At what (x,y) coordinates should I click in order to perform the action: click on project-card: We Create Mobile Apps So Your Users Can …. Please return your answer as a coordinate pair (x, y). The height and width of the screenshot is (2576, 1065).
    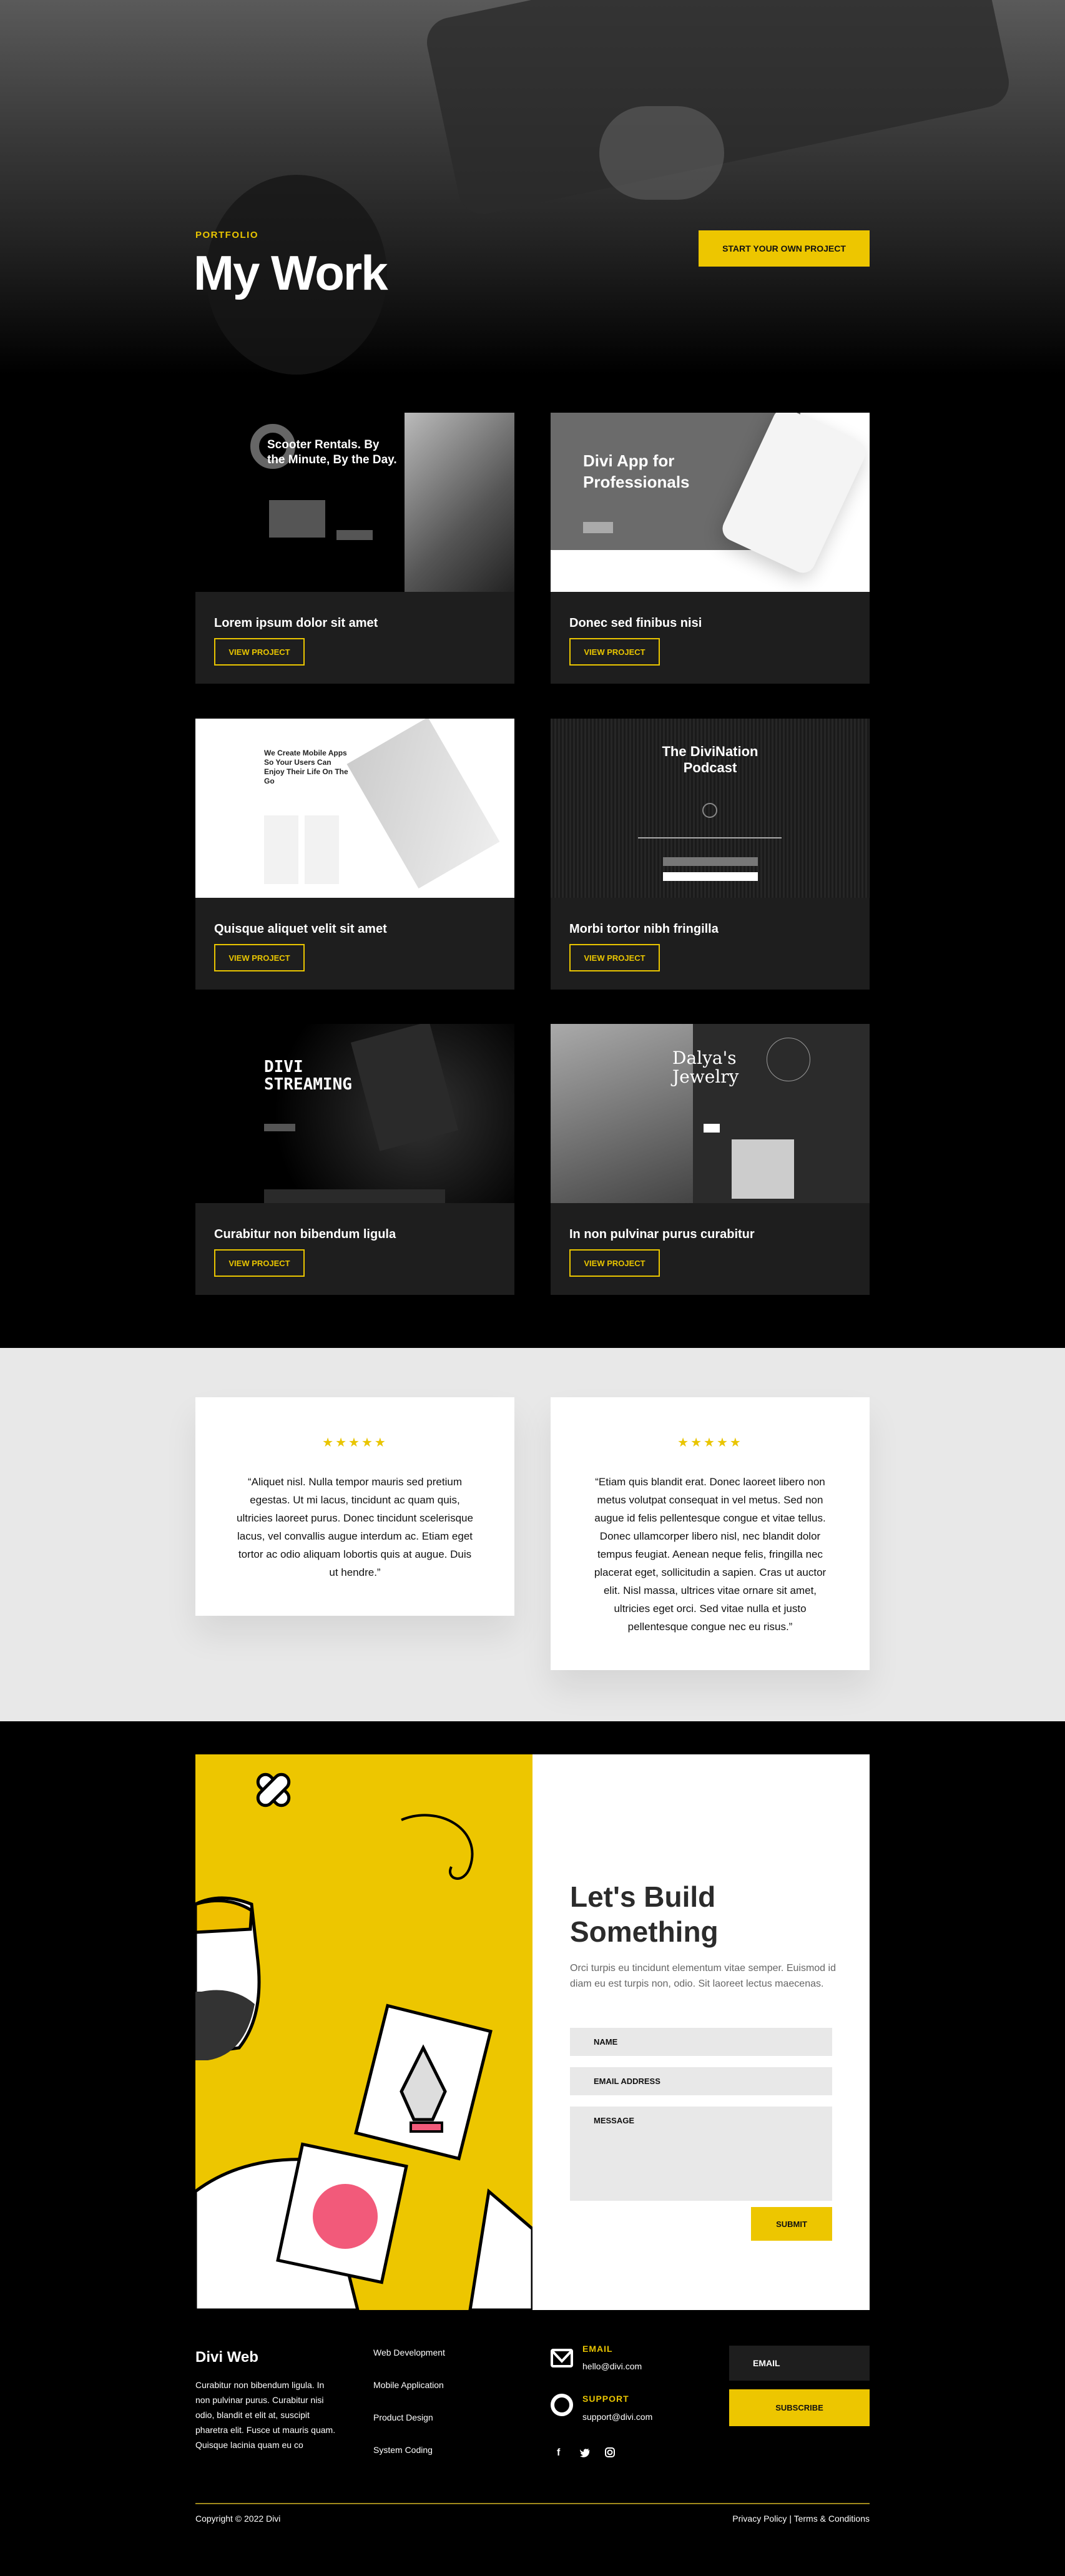
    Looking at the image, I should click on (354, 854).